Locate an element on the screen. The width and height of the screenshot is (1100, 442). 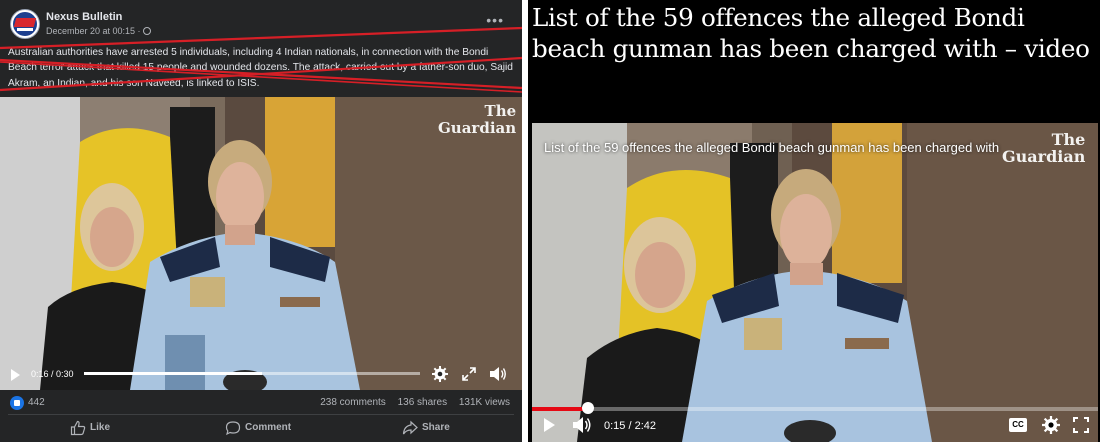
globe-icon is located at coordinates (146, 31).